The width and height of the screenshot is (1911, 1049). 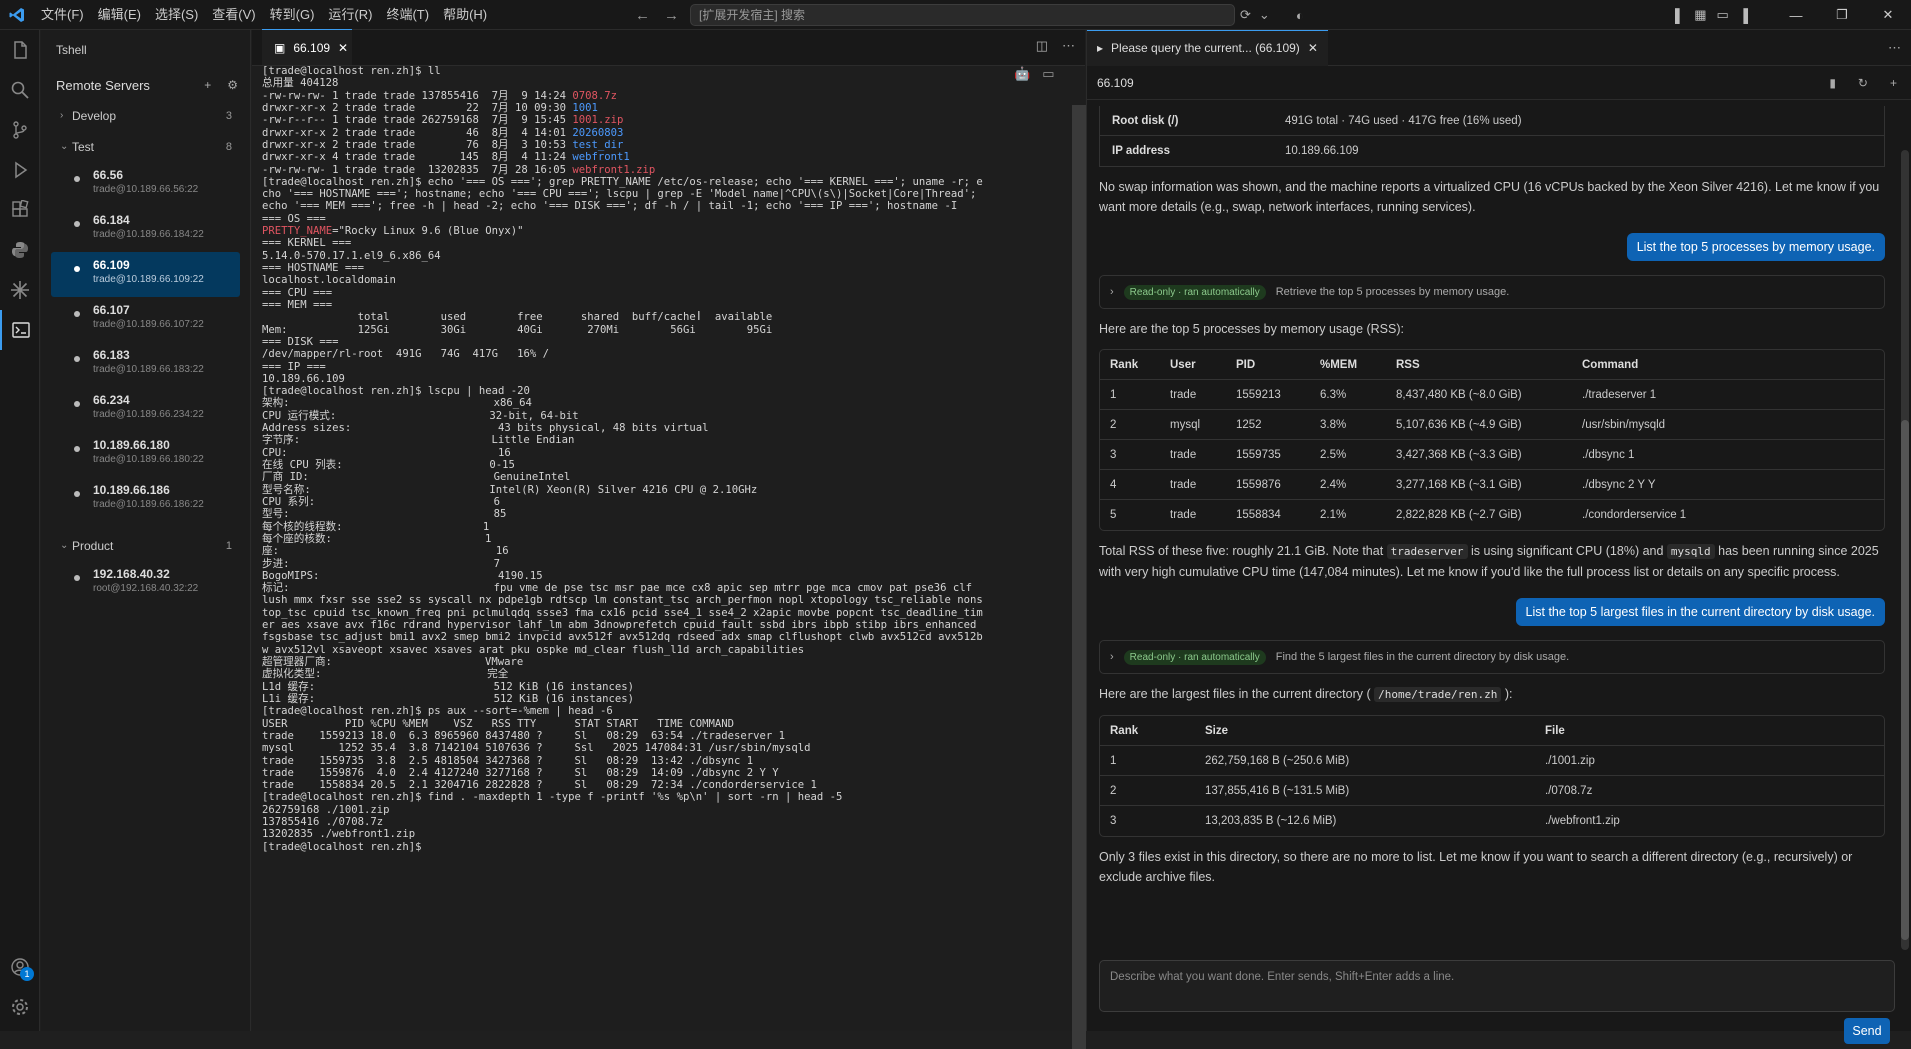 What do you see at coordinates (111, 310) in the screenshot?
I see `server-name: 66.107` at bounding box center [111, 310].